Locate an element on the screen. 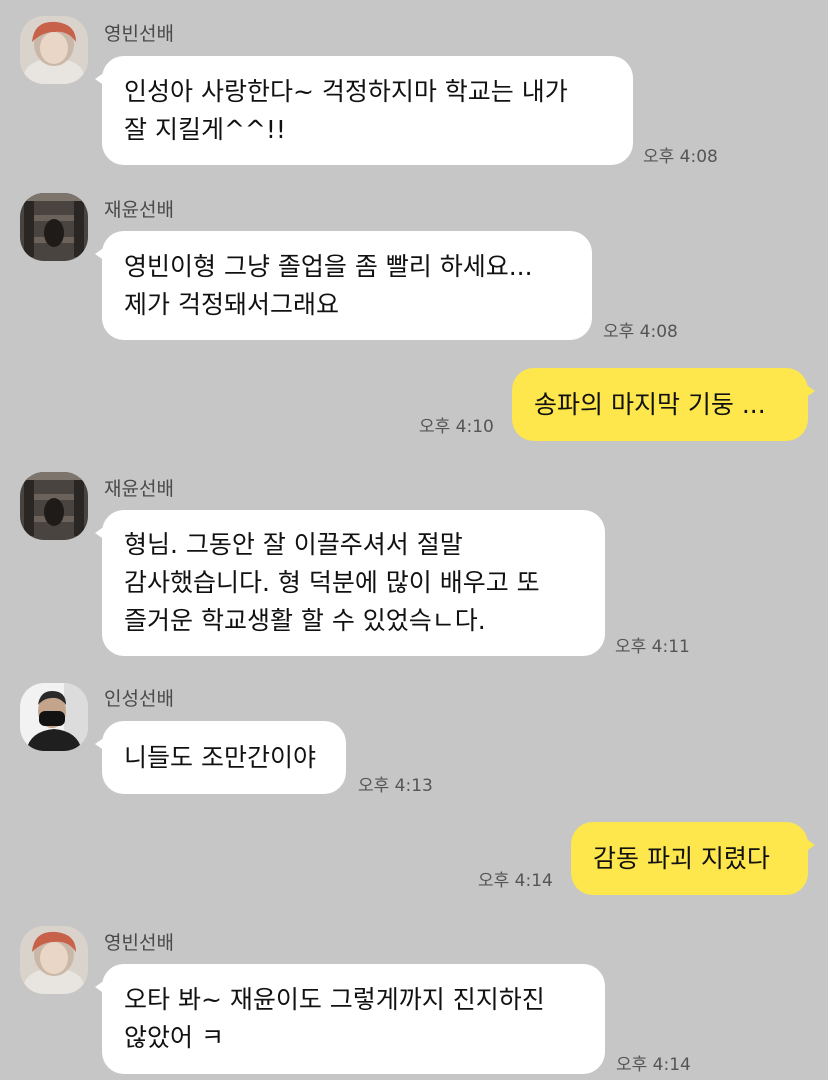 The height and width of the screenshot is (1080, 828). message-text-line: 즐거운 학교생활 할 수 있었슥ㄴ다. is located at coordinates (305, 620).